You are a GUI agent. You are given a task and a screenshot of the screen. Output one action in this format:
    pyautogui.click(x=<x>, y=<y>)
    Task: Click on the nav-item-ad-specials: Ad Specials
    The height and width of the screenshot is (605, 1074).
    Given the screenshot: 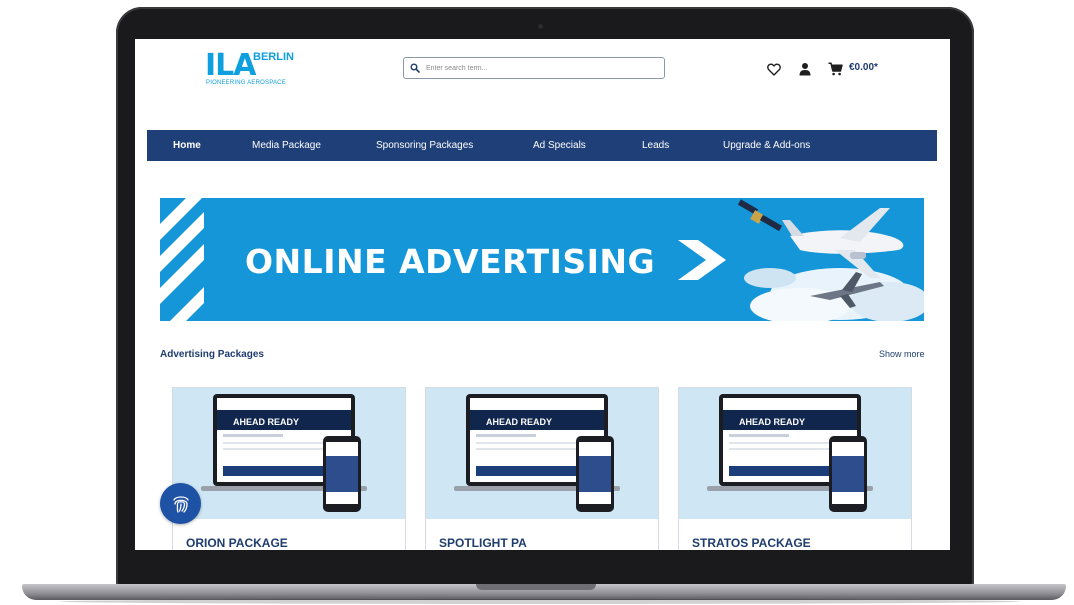 What is the action you would take?
    pyautogui.click(x=559, y=145)
    